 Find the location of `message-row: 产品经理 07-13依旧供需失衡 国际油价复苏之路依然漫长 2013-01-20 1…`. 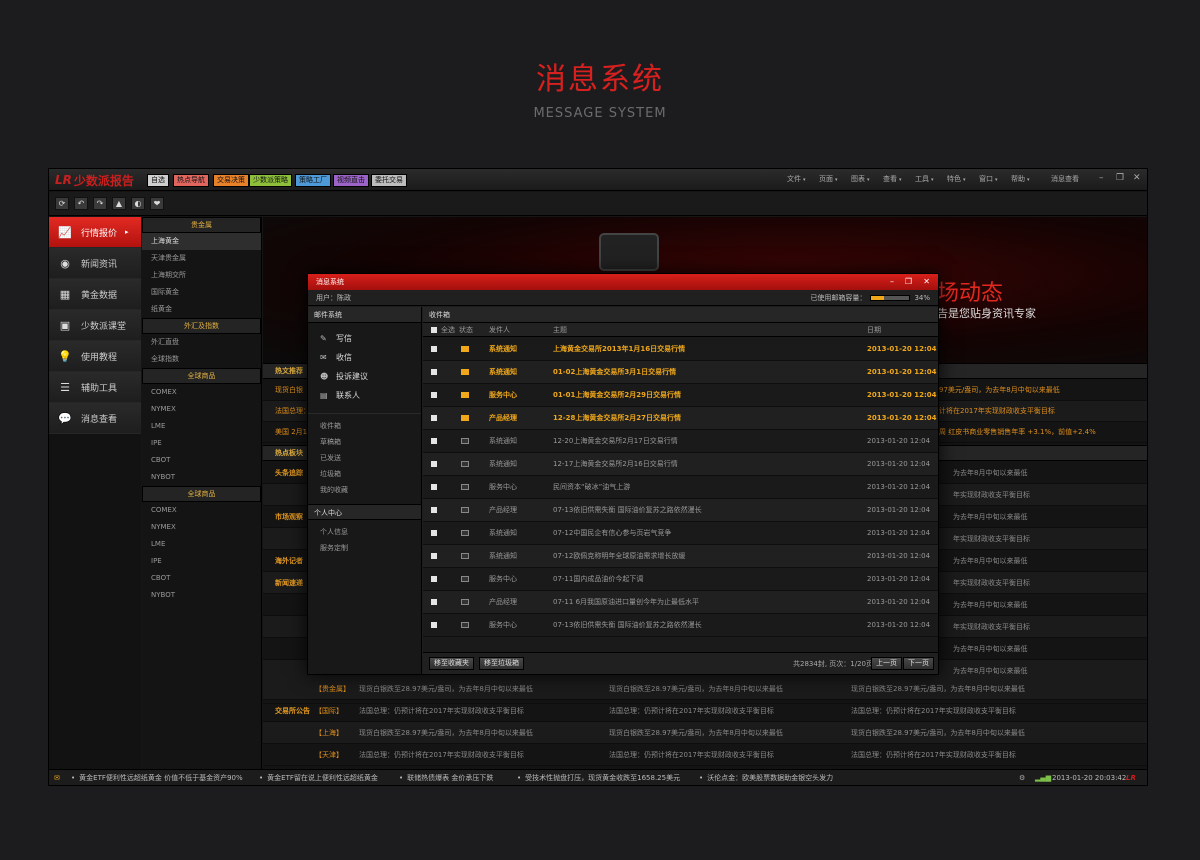

message-row: 产品经理 07-13依旧供需失衡 国际油价复苏之路依然漫长 2013-01-20 1… is located at coordinates (680, 510).